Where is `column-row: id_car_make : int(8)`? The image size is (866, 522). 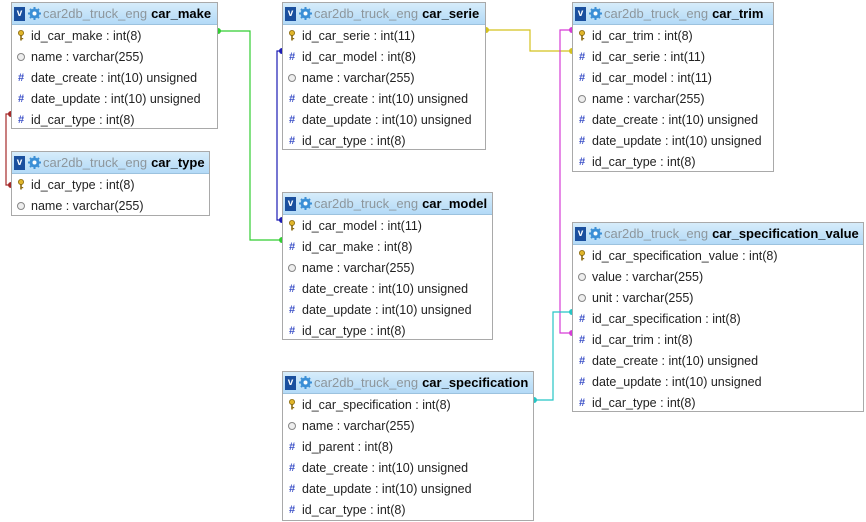 column-row: id_car_make : int(8) is located at coordinates (114, 35).